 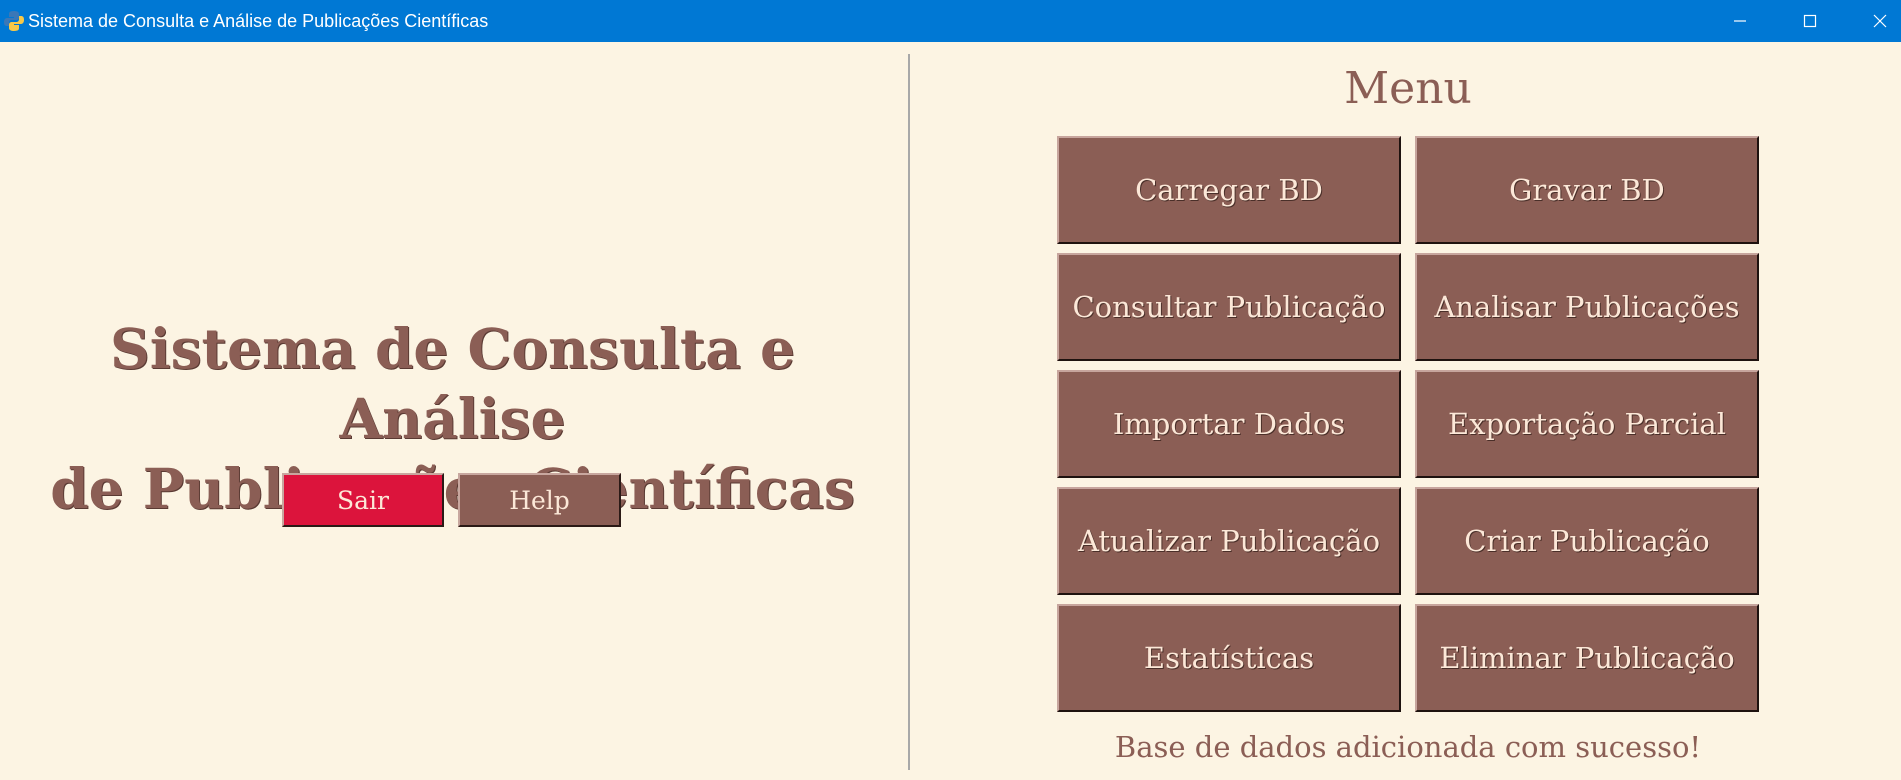 I want to click on load-db-button: Carregar BD, so click(x=1229, y=190).